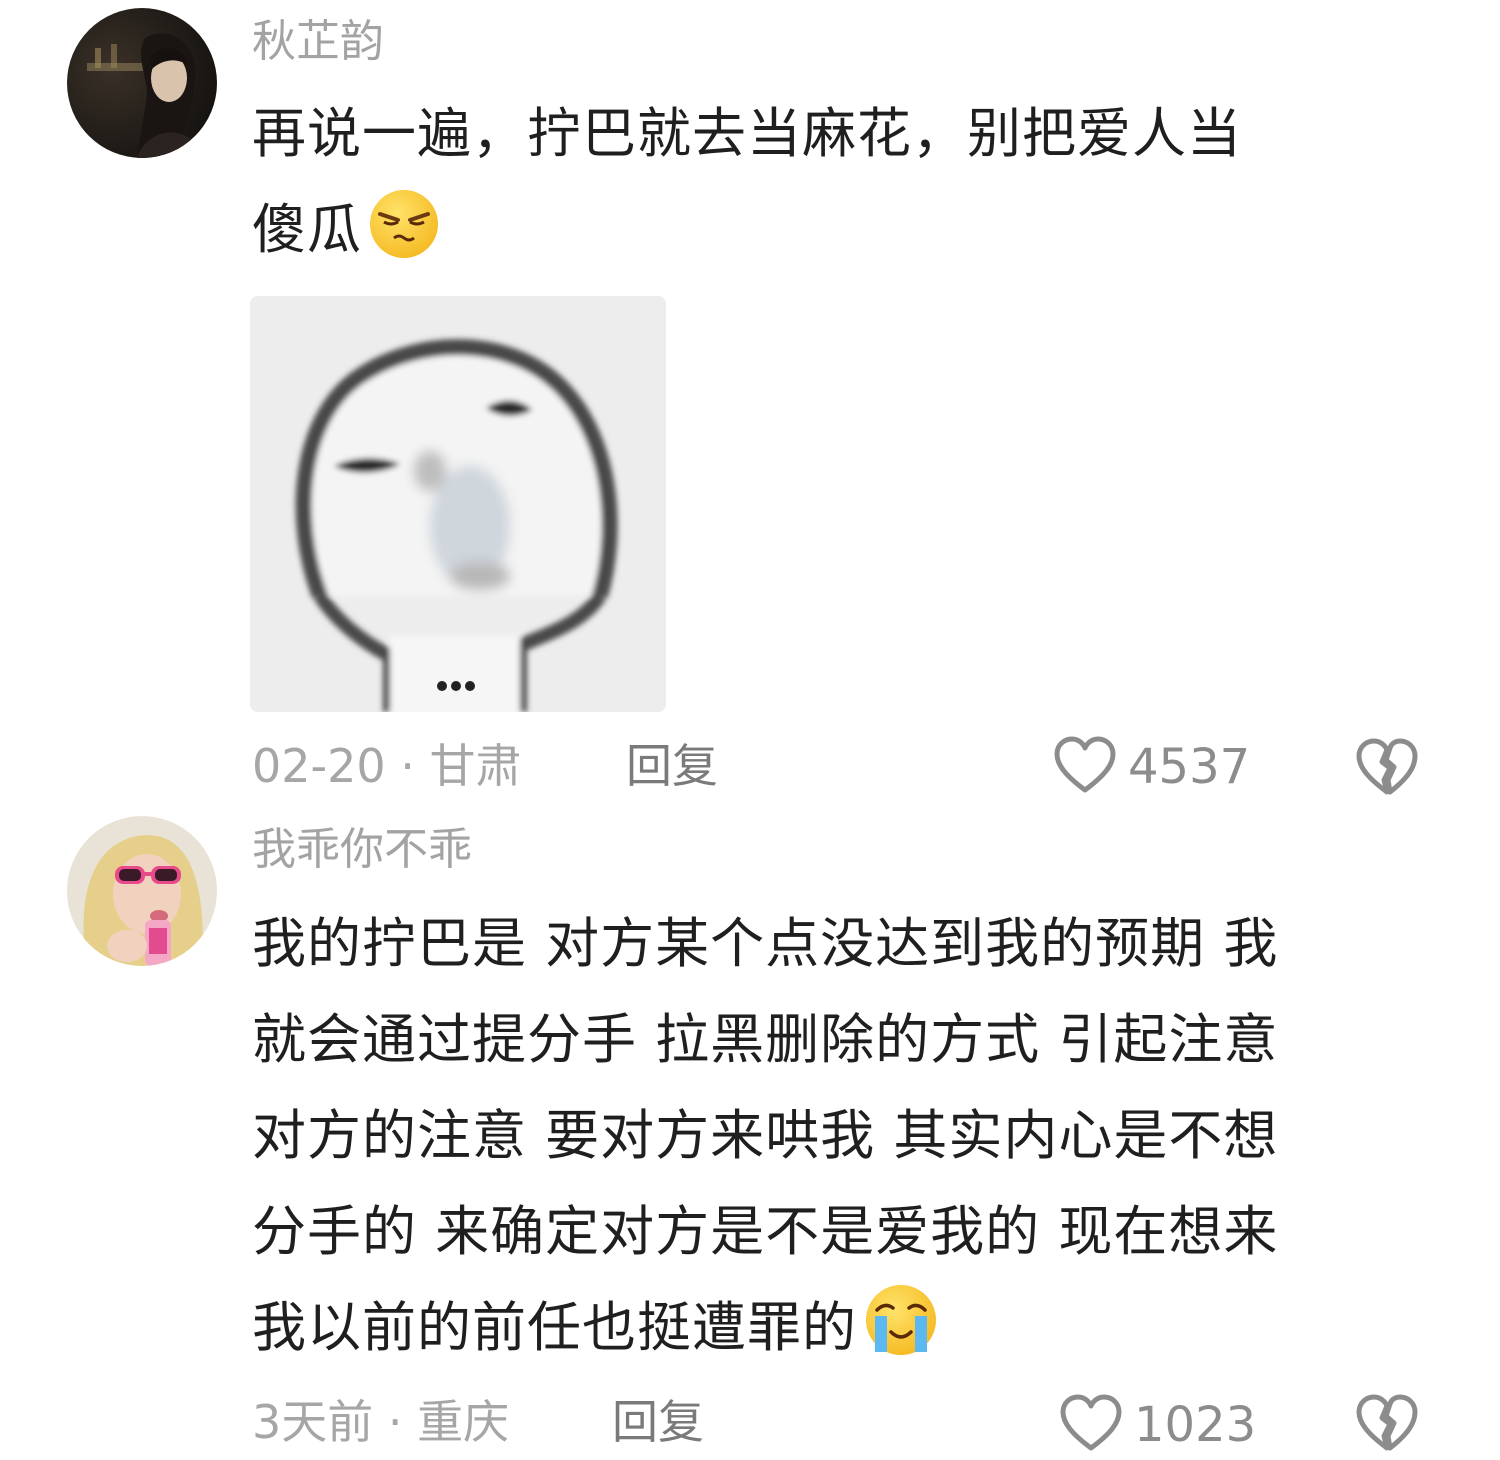 Image resolution: width=1500 pixels, height=1460 pixels. I want to click on meme-face-sticker, so click(458, 504).